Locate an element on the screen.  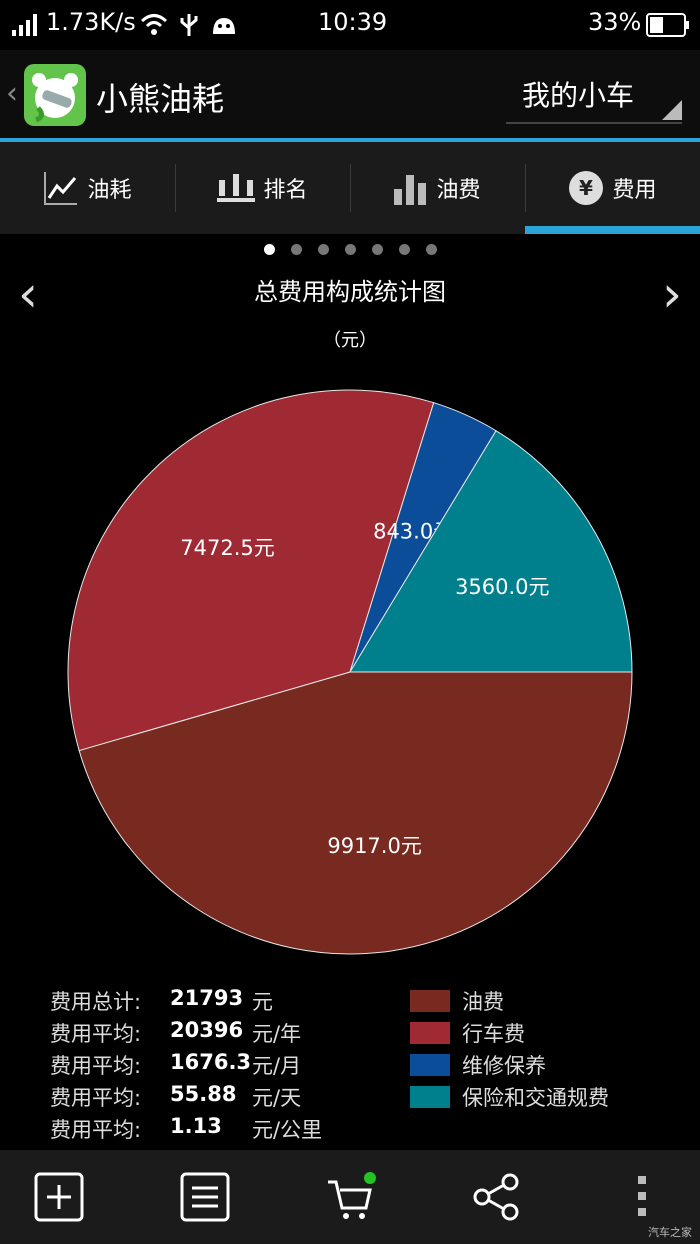
back-chevron-icon: ‹ is located at coordinates (12, 93).